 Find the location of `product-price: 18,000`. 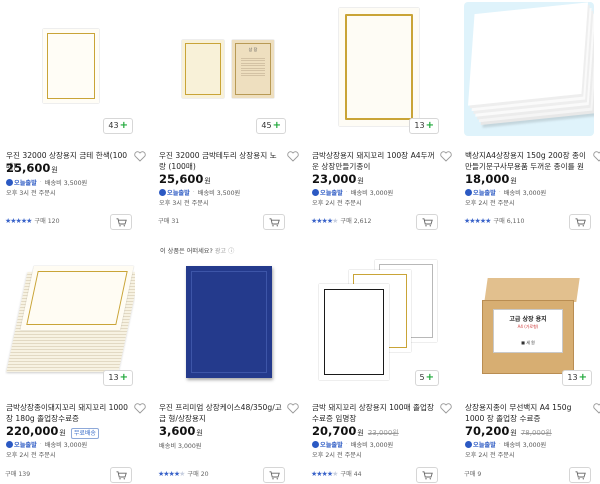

product-price: 18,000 is located at coordinates (487, 179).